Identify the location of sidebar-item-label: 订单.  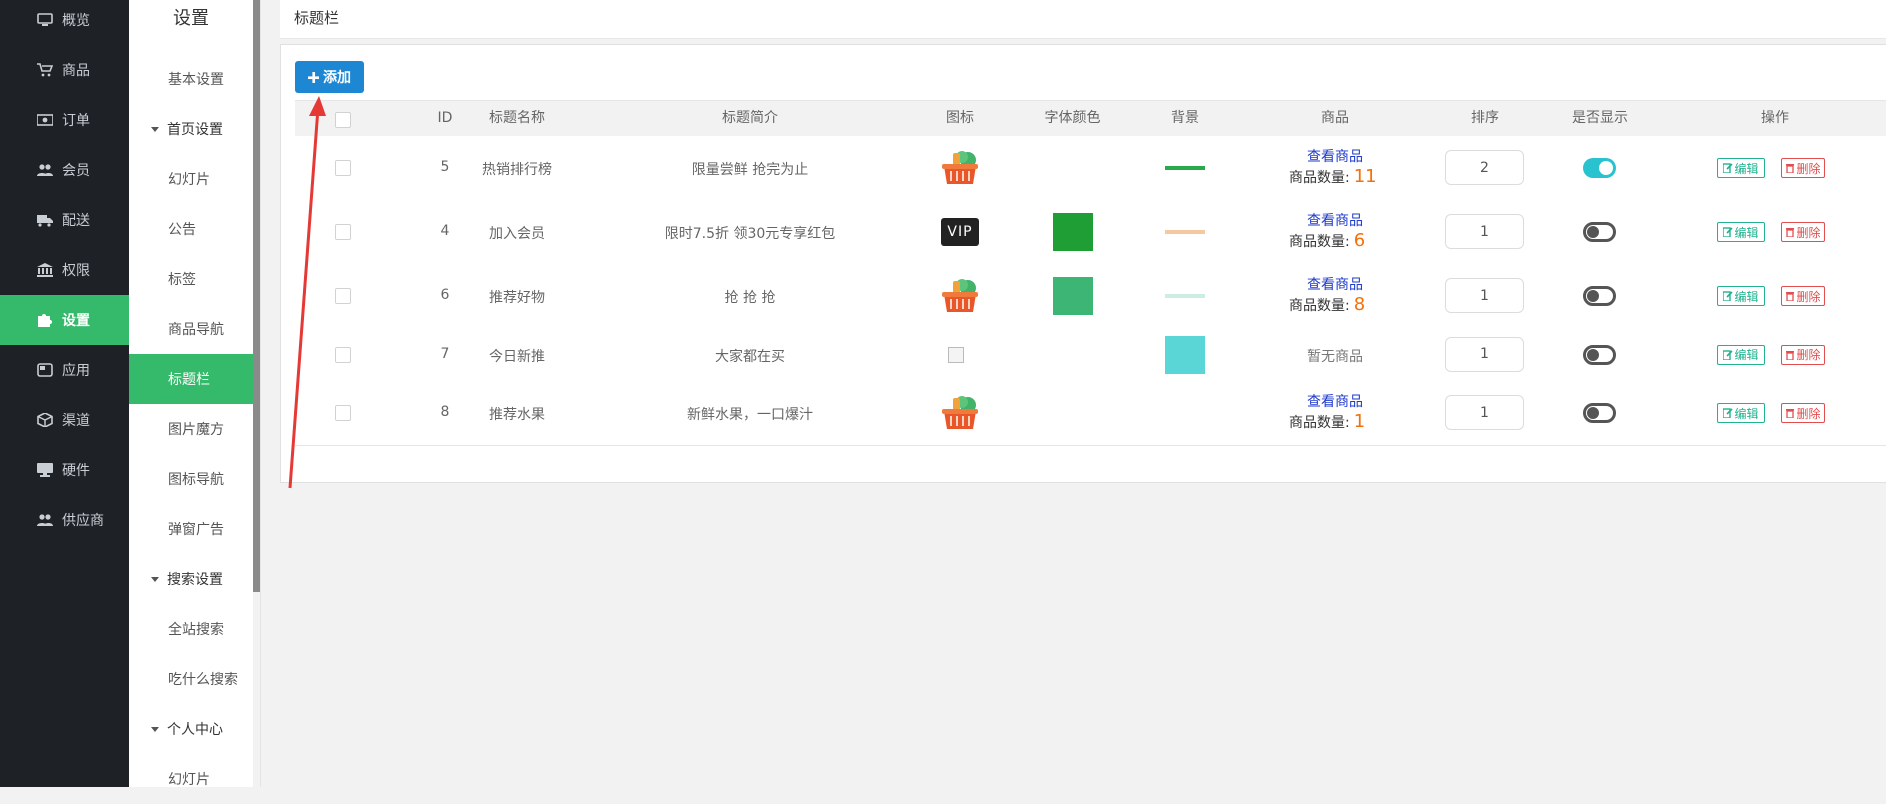
(76, 121).